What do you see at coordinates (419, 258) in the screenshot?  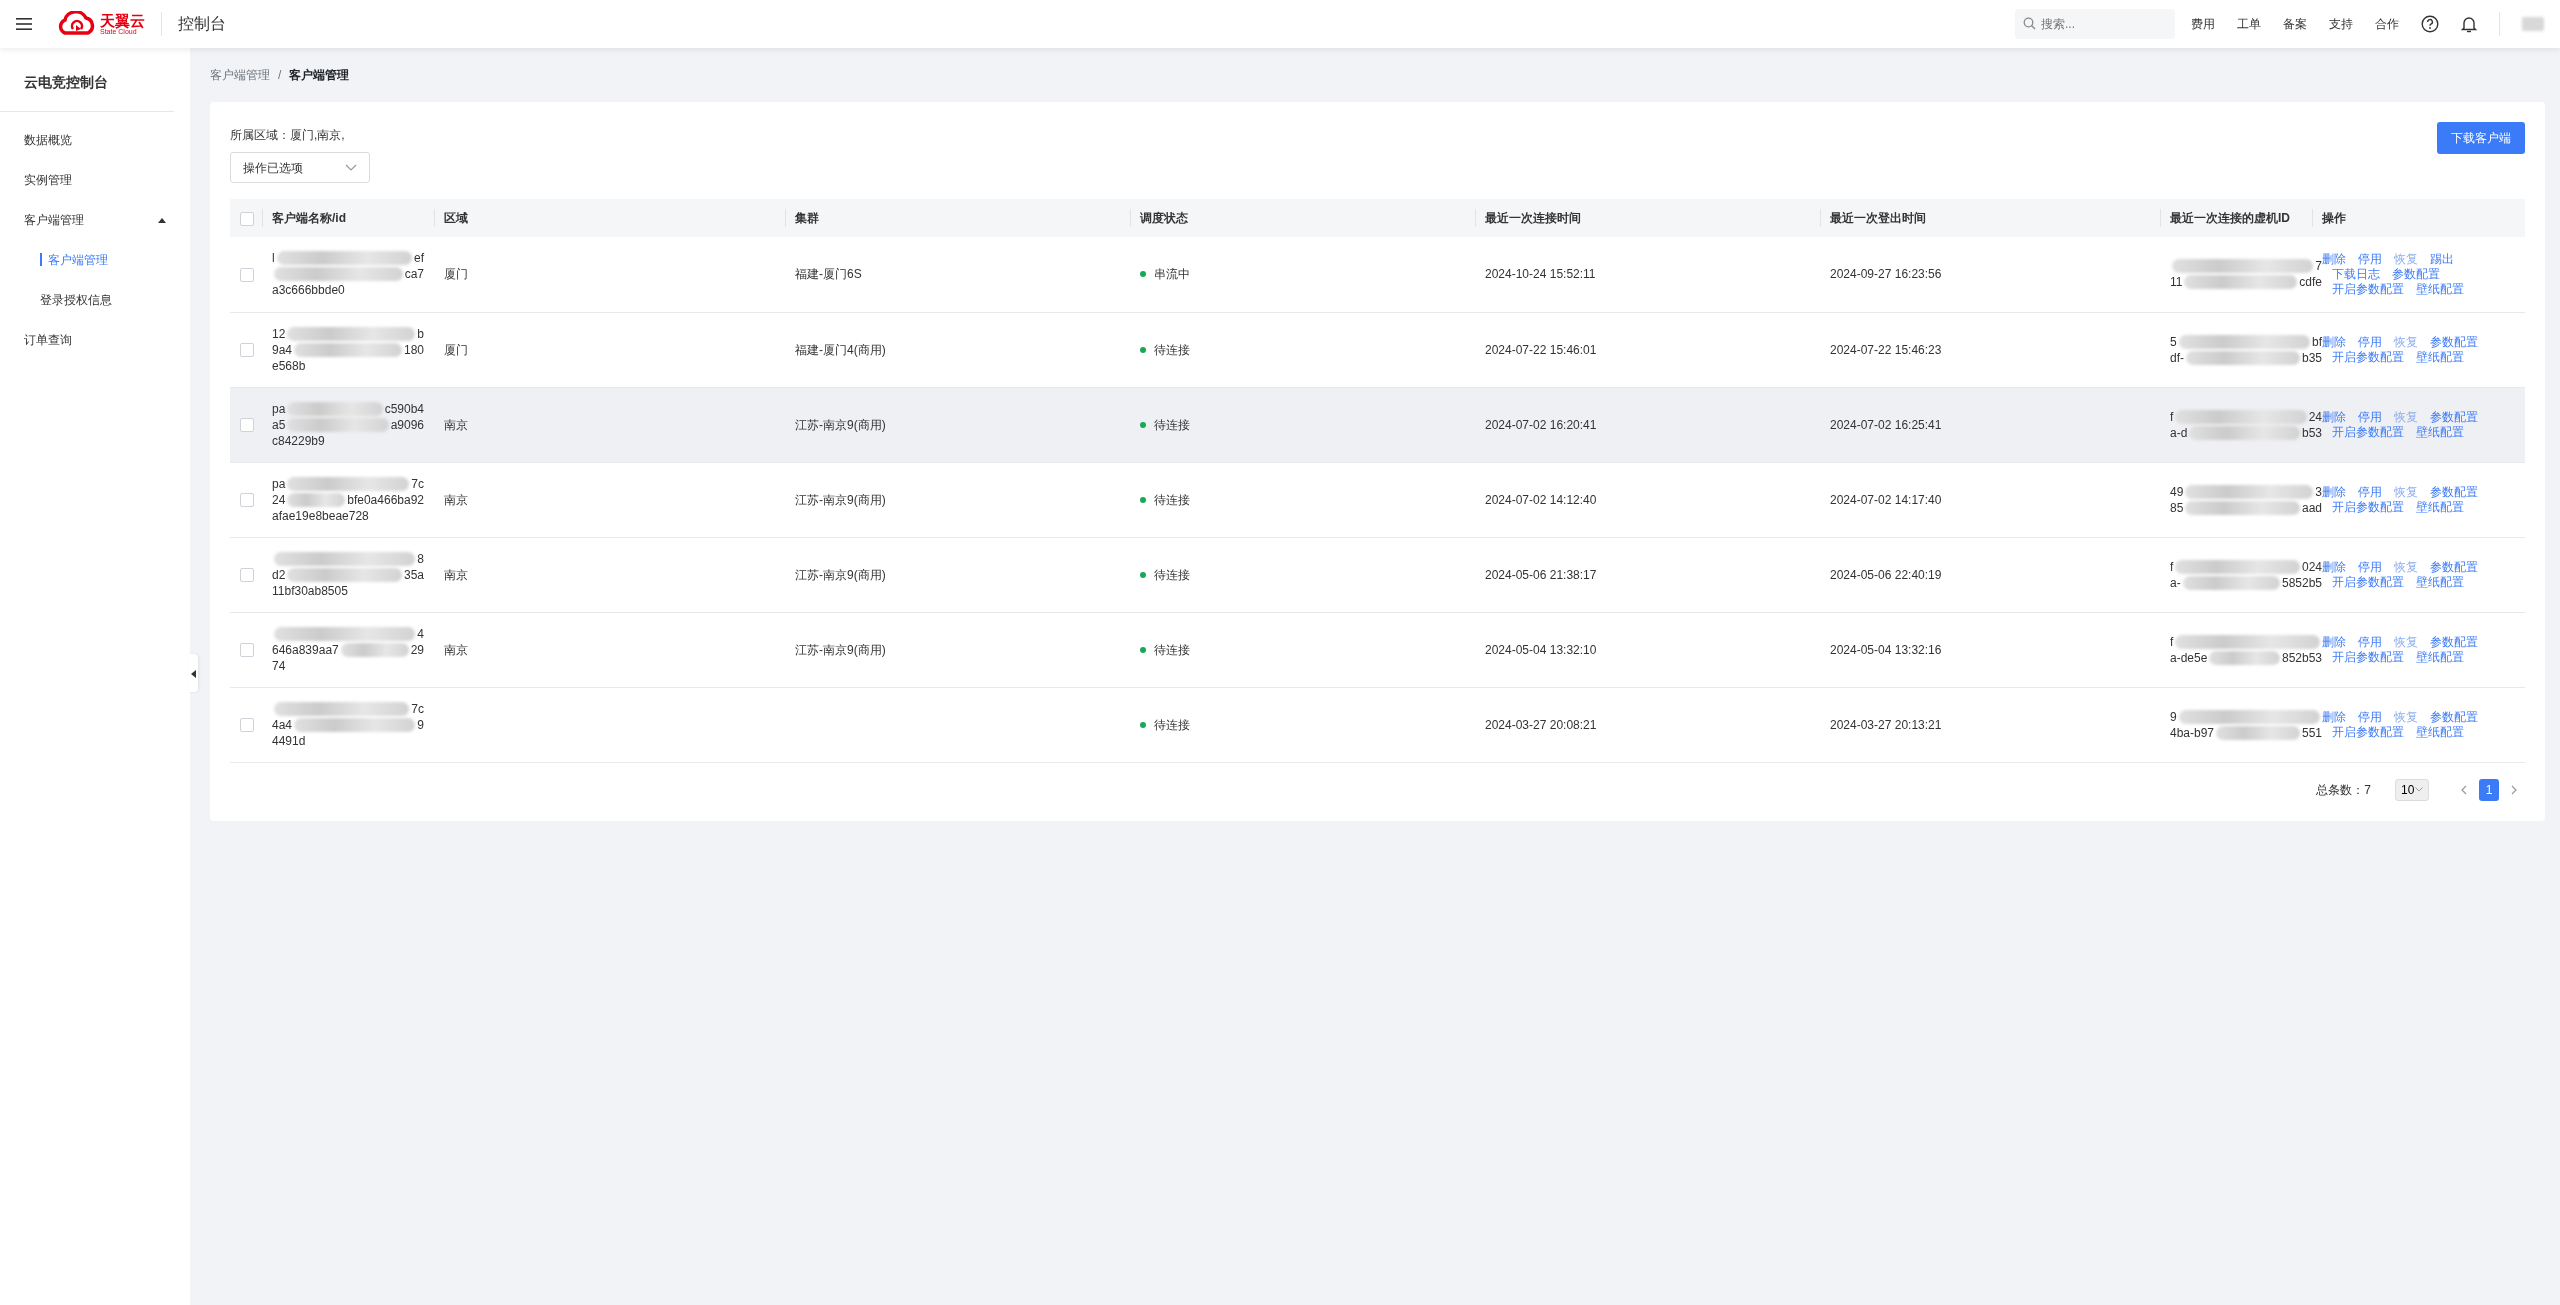 I see `id-text: ef` at bounding box center [419, 258].